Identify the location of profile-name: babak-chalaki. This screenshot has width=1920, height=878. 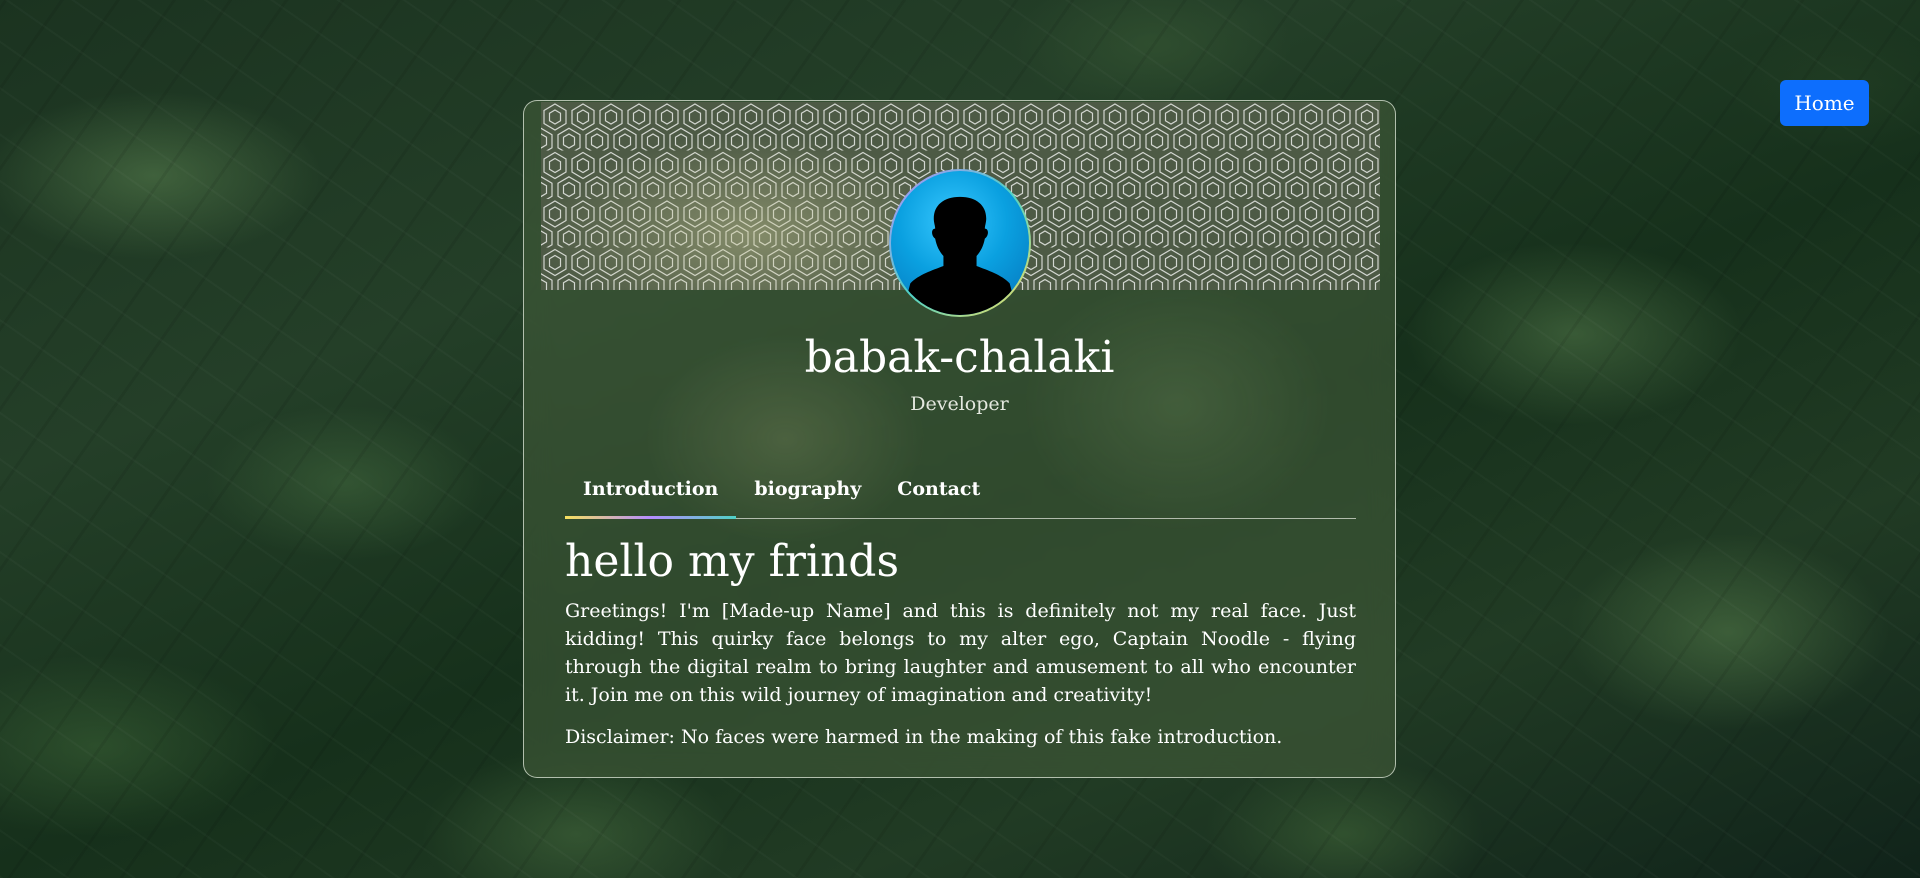
(959, 357).